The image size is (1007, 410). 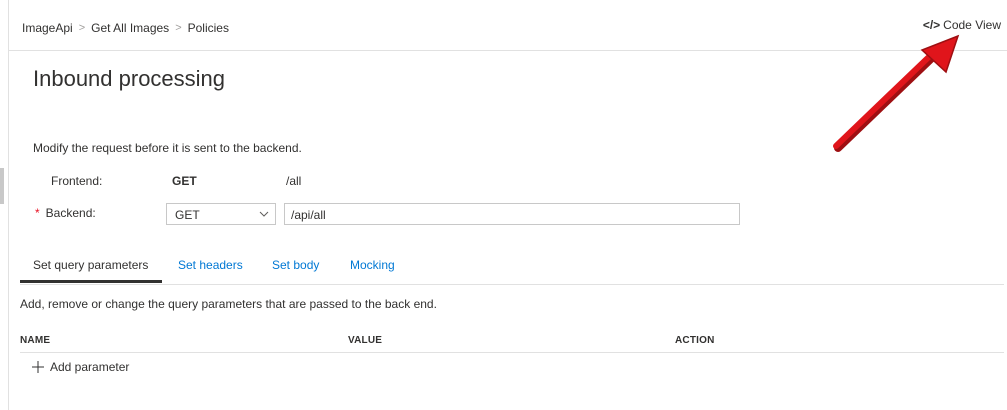 I want to click on frontend-method: GET, so click(x=184, y=181).